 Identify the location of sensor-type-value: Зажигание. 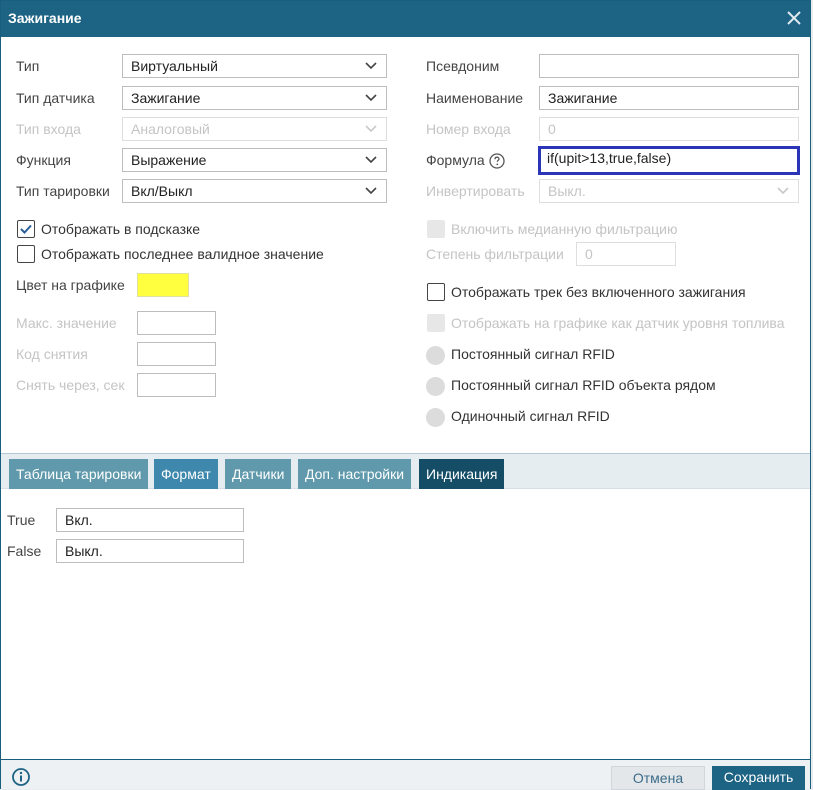
(166, 98).